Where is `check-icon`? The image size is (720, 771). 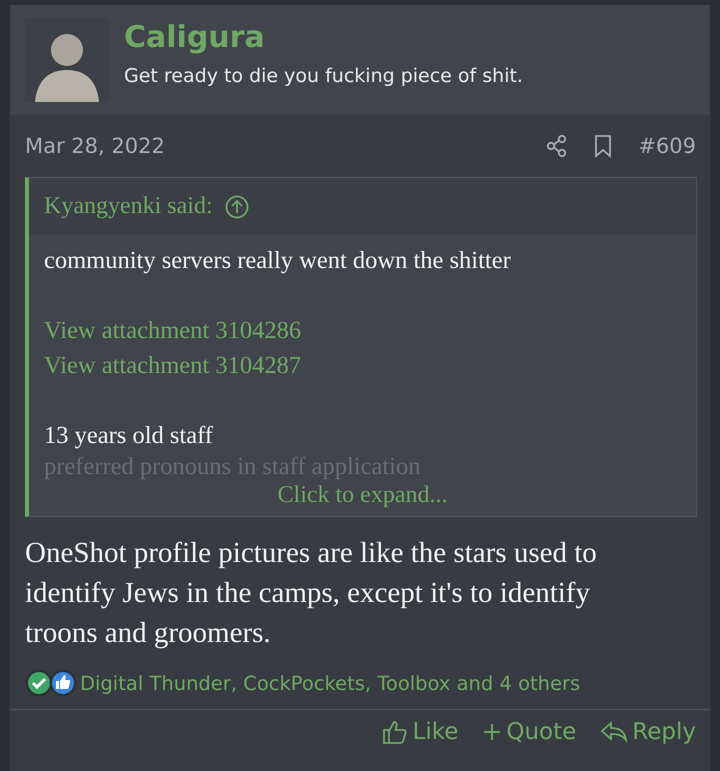 check-icon is located at coordinates (39, 683).